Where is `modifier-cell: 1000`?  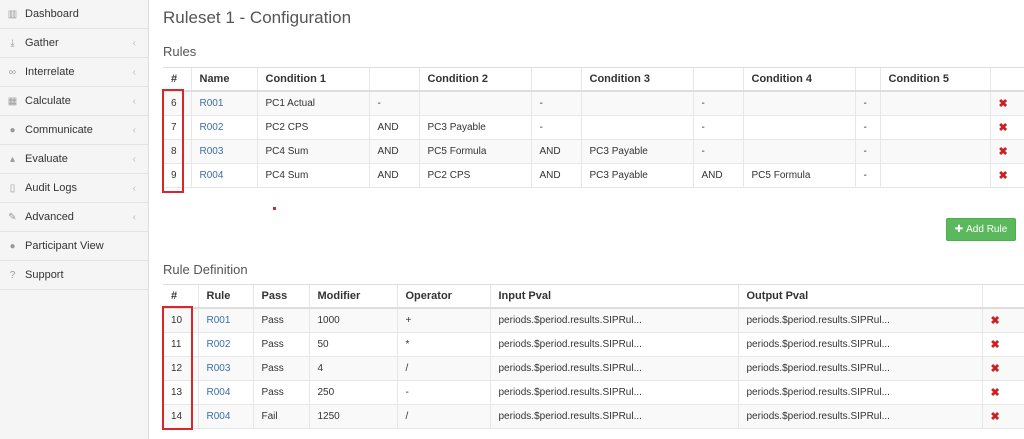 modifier-cell: 1000 is located at coordinates (352, 320).